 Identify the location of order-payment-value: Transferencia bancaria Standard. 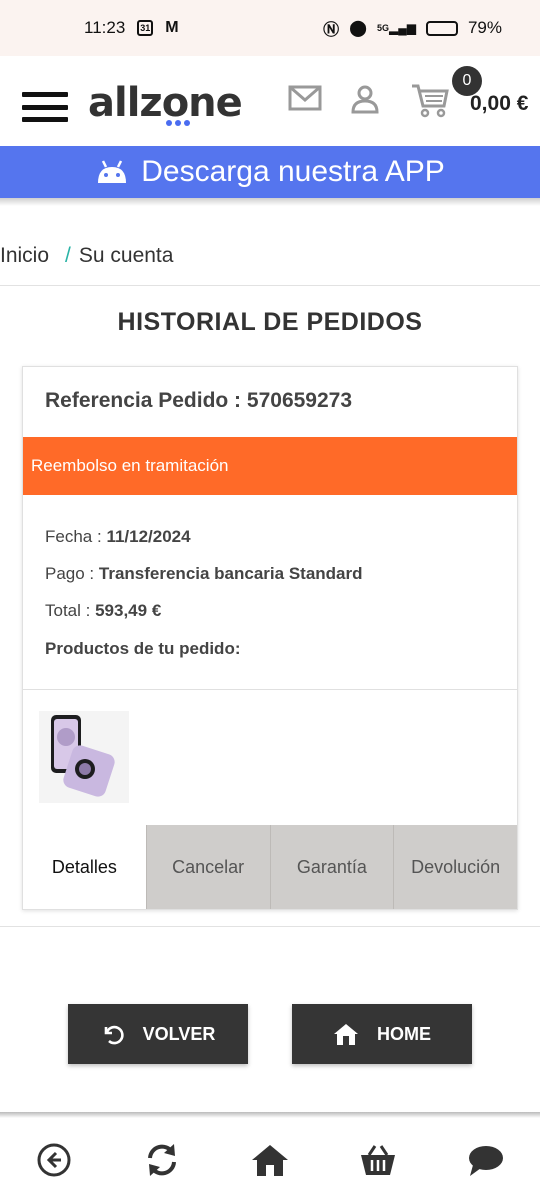
(230, 573).